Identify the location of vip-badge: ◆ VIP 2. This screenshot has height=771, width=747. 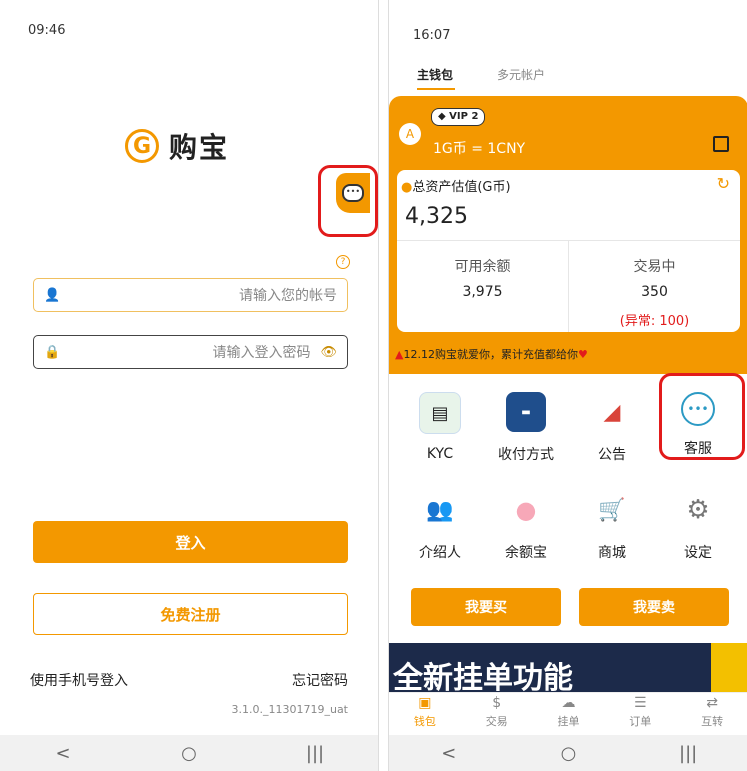
(458, 117).